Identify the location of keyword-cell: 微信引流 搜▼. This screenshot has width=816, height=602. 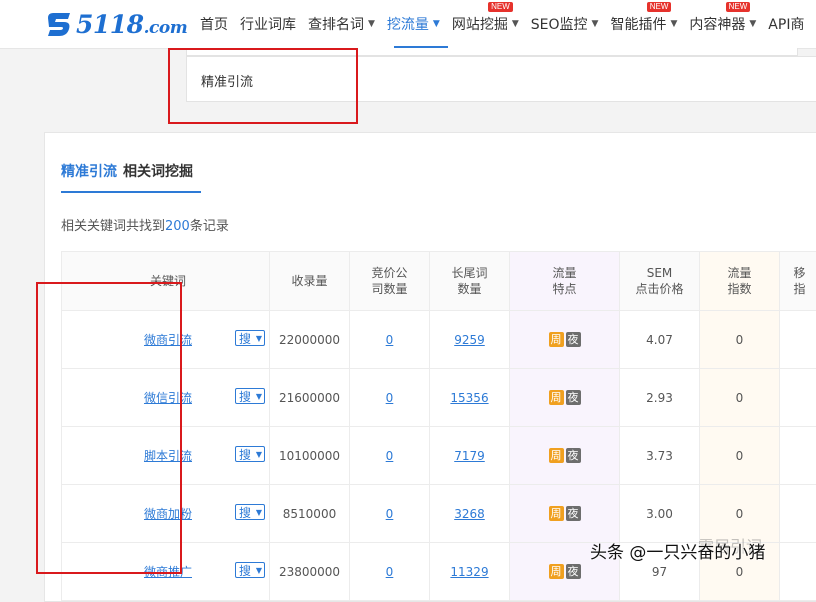
(166, 398).